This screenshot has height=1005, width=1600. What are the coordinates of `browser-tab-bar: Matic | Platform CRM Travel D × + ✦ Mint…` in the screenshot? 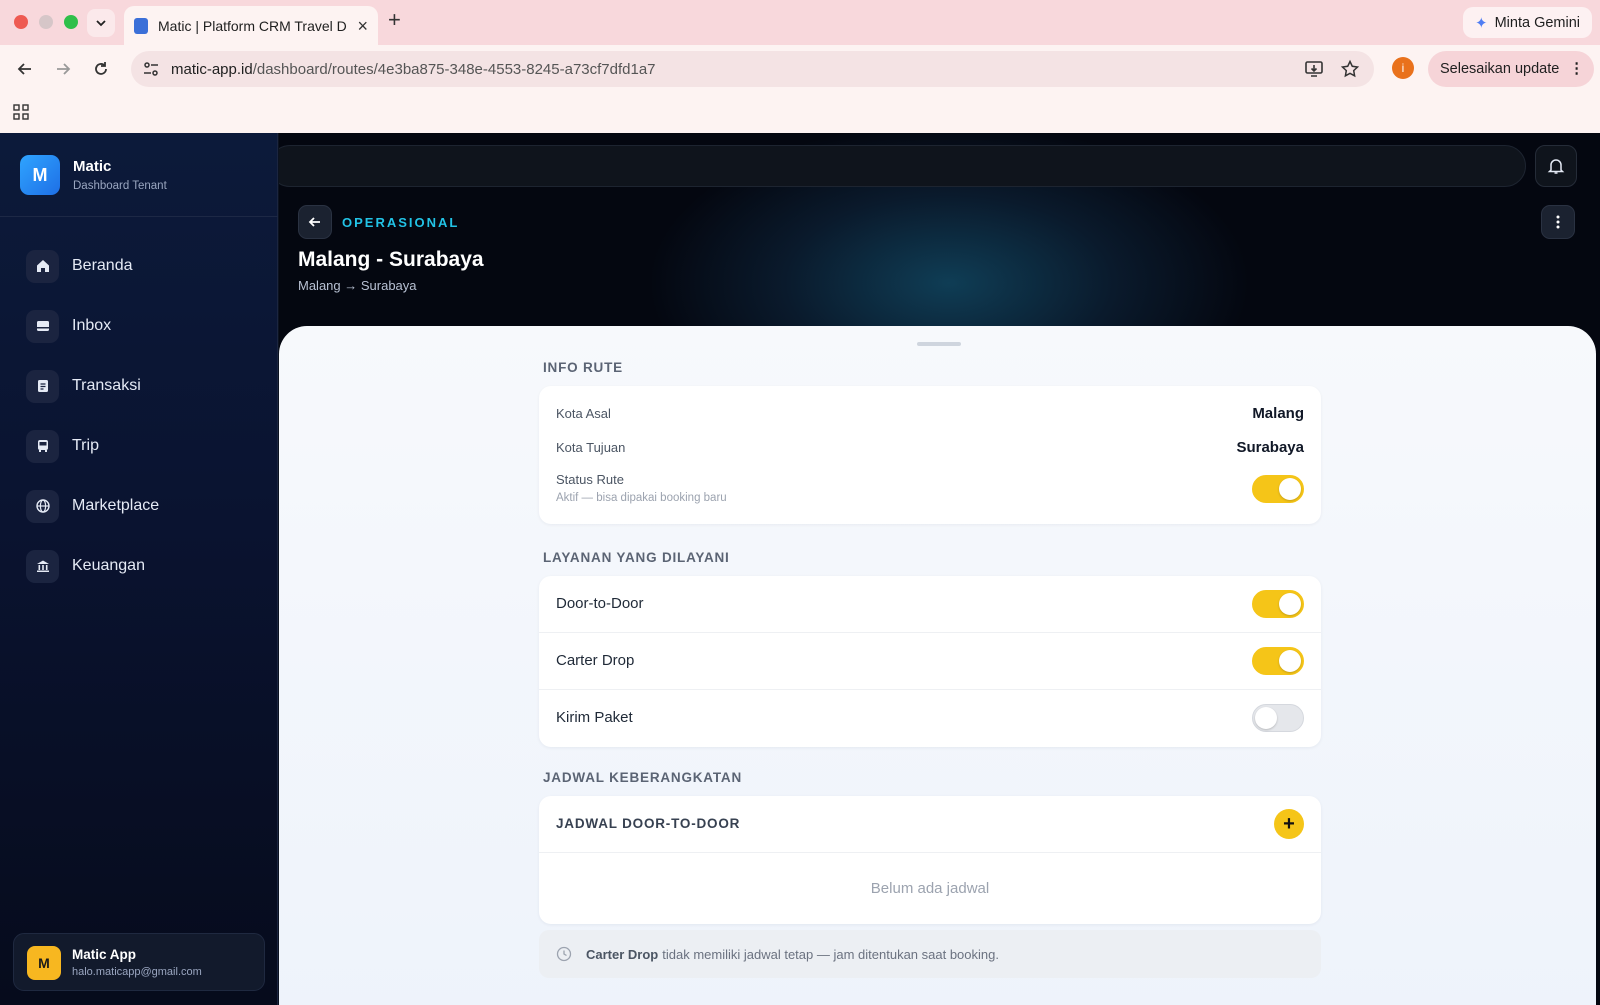 It's located at (800, 22).